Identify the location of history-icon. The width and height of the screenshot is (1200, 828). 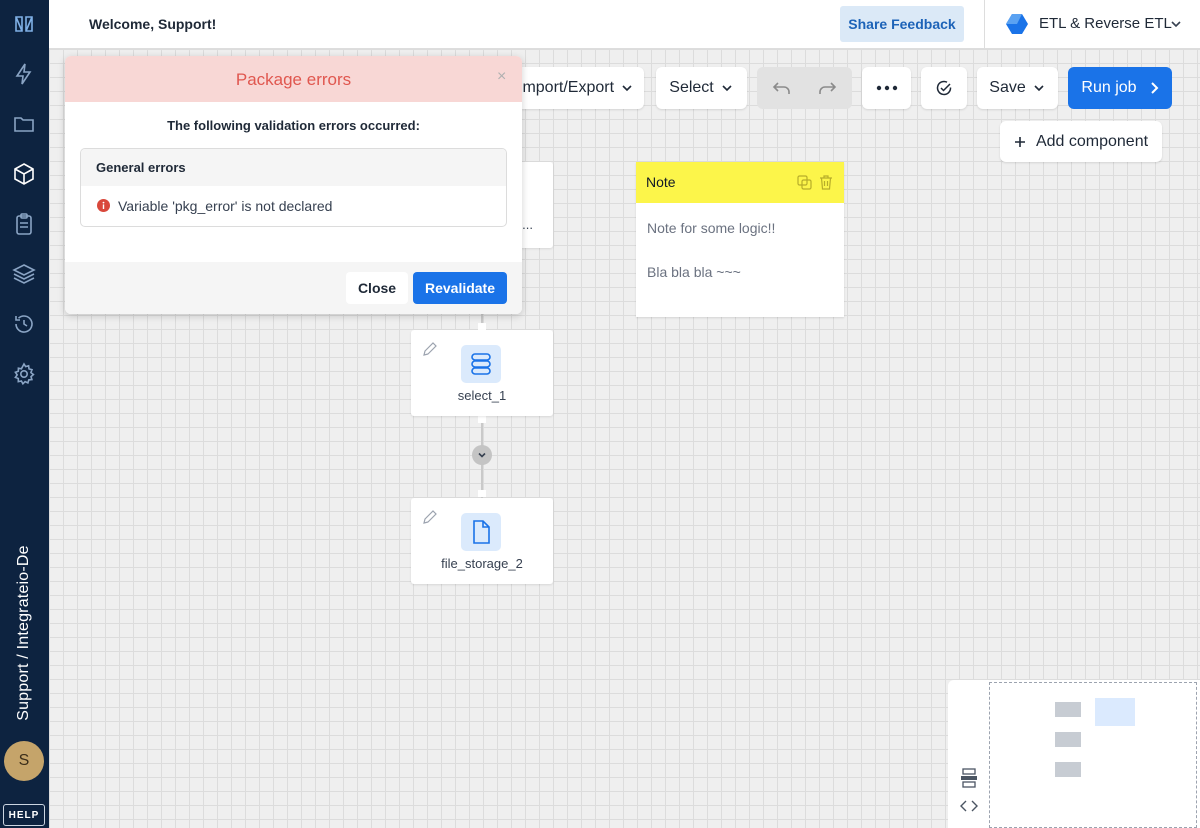
(24, 324).